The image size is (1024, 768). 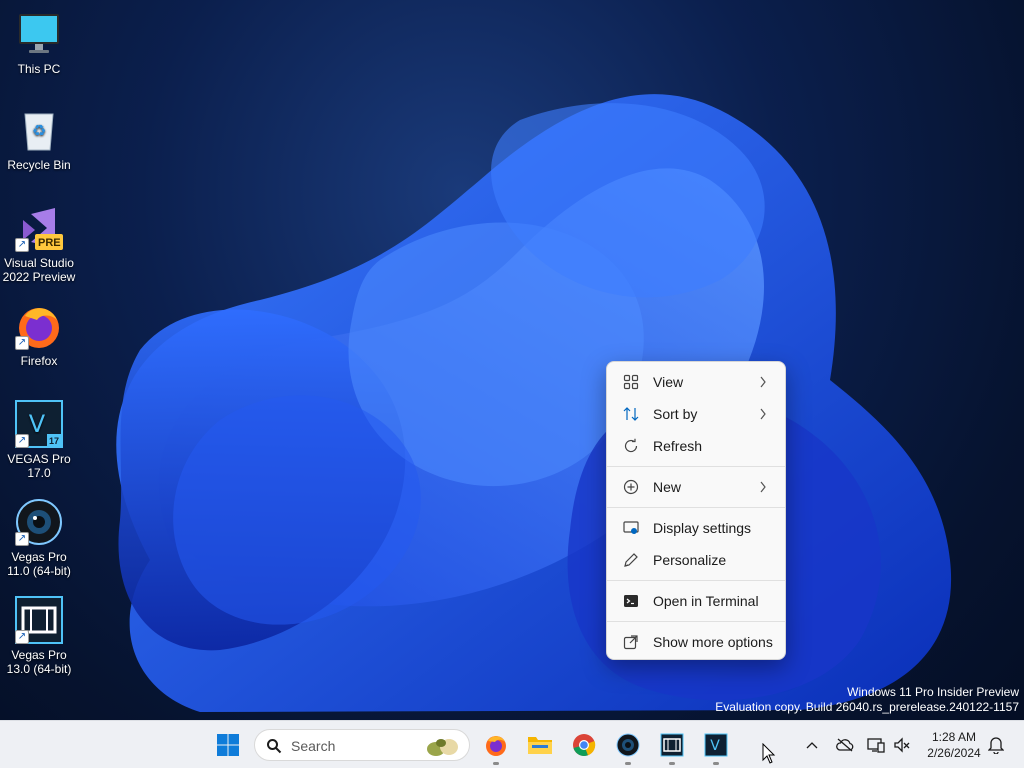 I want to click on desktop-icon-recycle-bin: ♻ Recycle Bin, so click(x=39, y=139).